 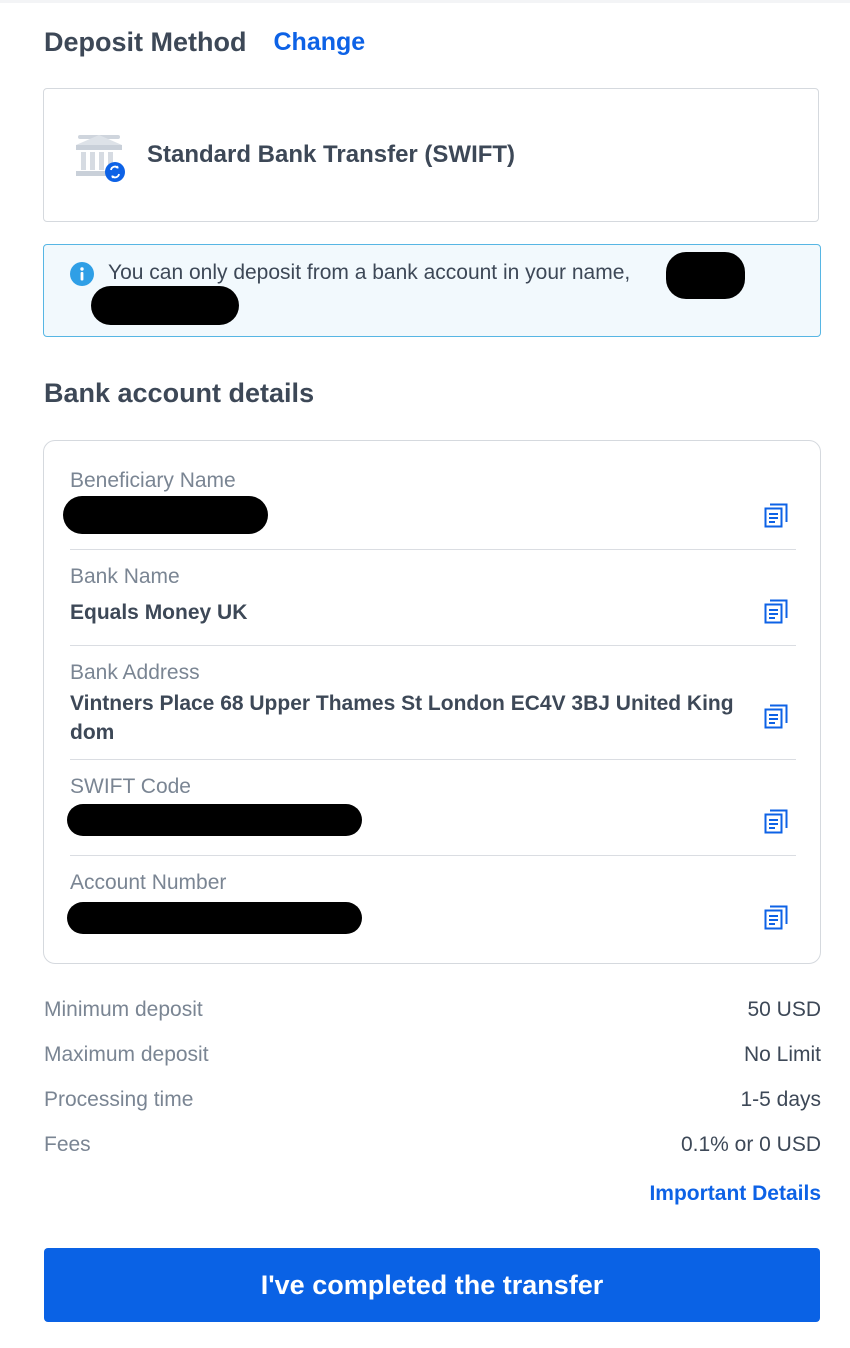 I want to click on max-deposit-label: Maximum deposit, so click(x=126, y=1054).